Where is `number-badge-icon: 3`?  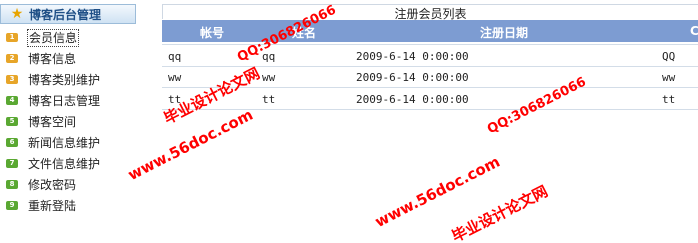 number-badge-icon: 3 is located at coordinates (12, 79).